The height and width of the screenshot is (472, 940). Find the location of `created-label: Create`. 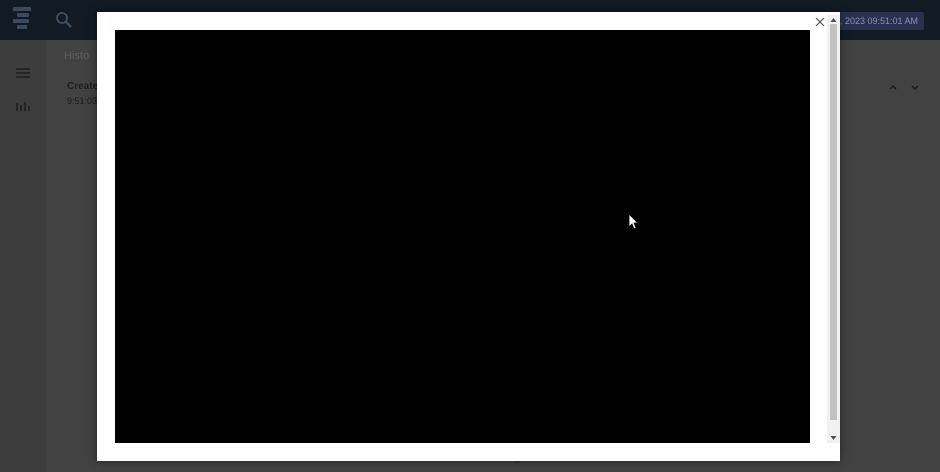

created-label: Create is located at coordinates (83, 86).